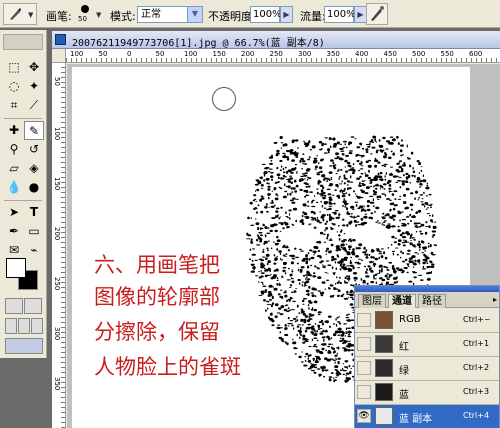 The image size is (500, 428). I want to click on opacity-input: 100%, so click(266, 14).